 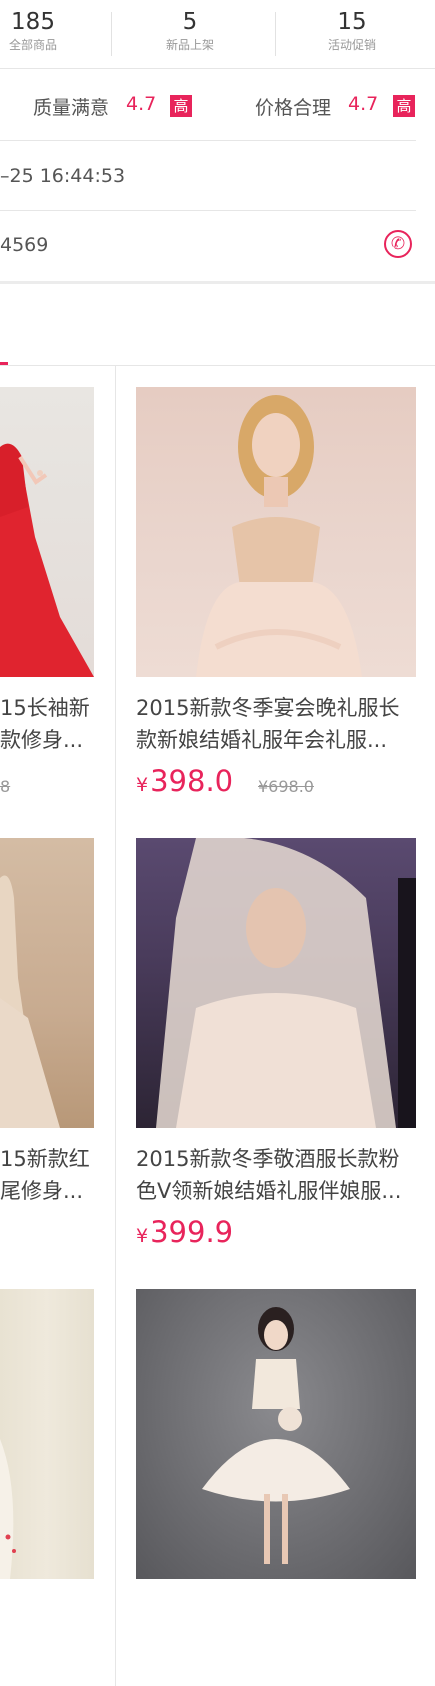 I want to click on price-badge: 高, so click(x=404, y=106).